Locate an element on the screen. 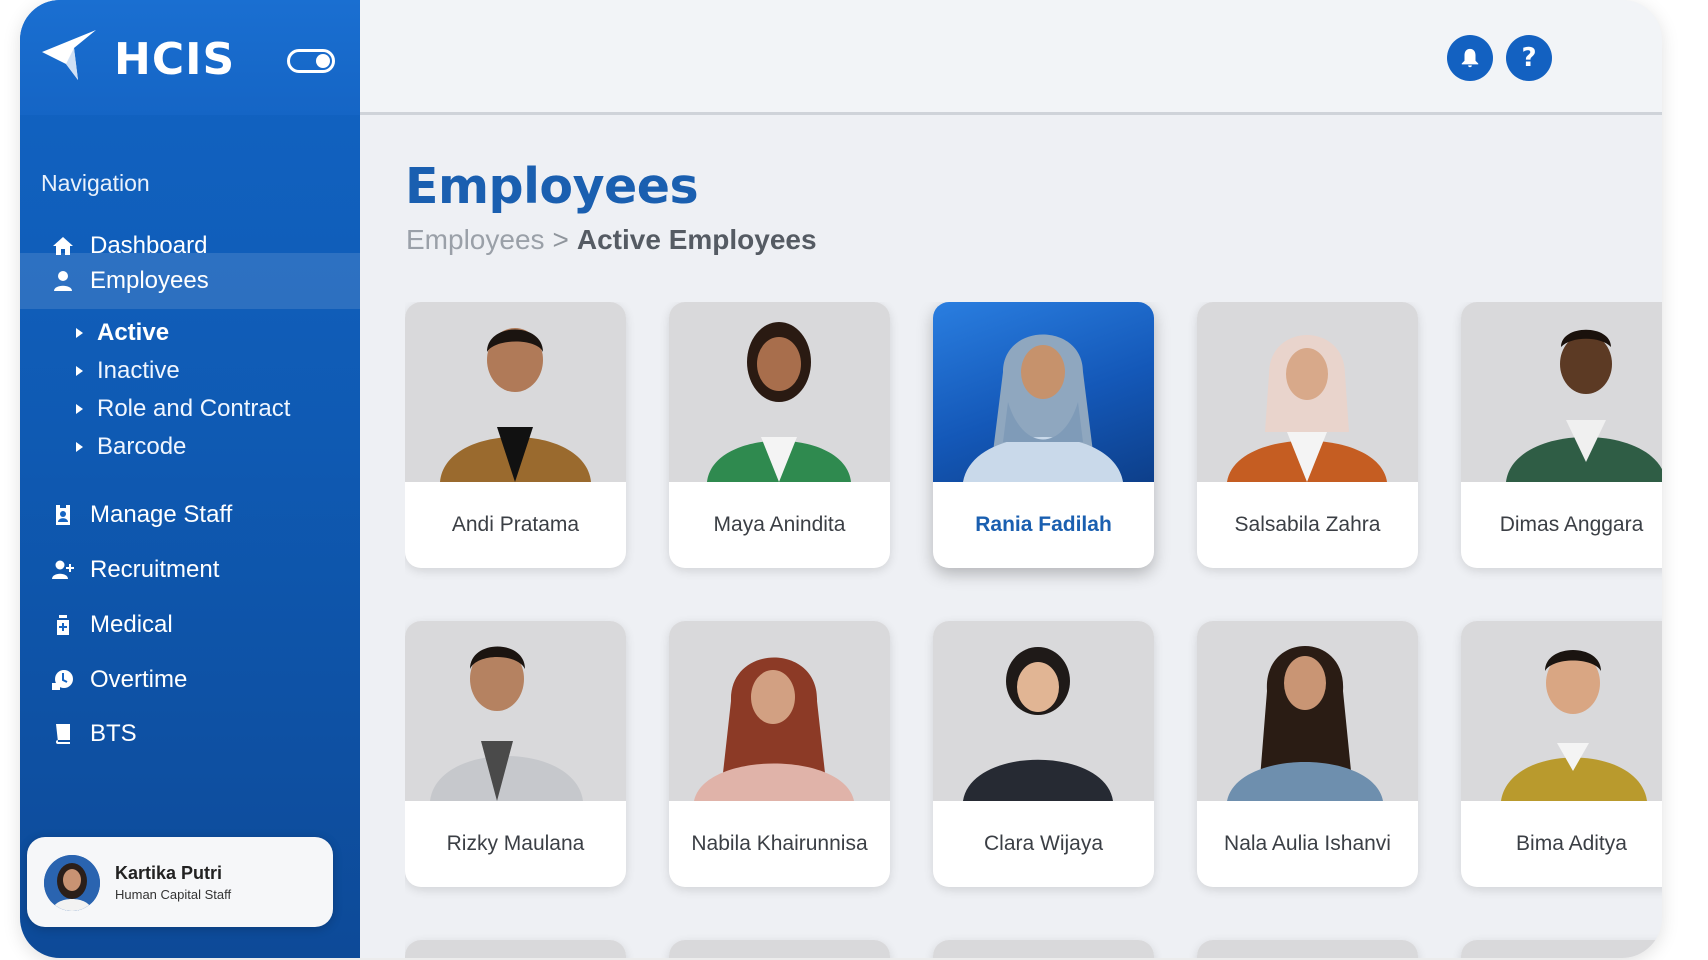 Image resolution: width=1708 pixels, height=960 pixels. employee-card: Maya Anindita is located at coordinates (779, 435).